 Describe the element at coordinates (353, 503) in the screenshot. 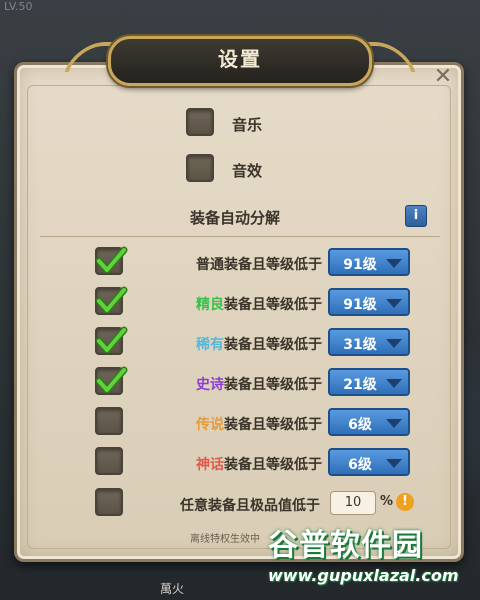

I see `quality-value-input: 10` at that location.